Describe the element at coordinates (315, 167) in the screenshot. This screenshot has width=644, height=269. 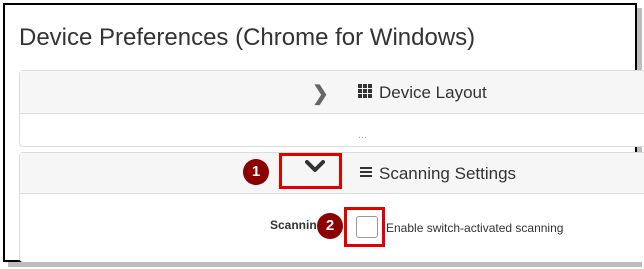
I see `chevron-down-icon` at that location.